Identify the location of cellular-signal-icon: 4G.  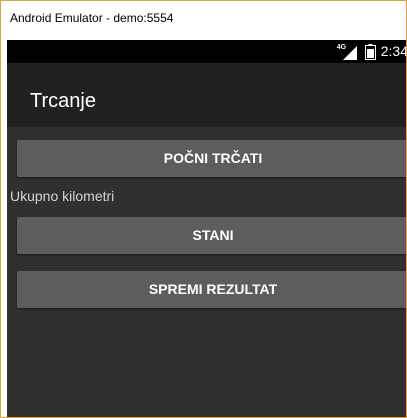
(347, 52).